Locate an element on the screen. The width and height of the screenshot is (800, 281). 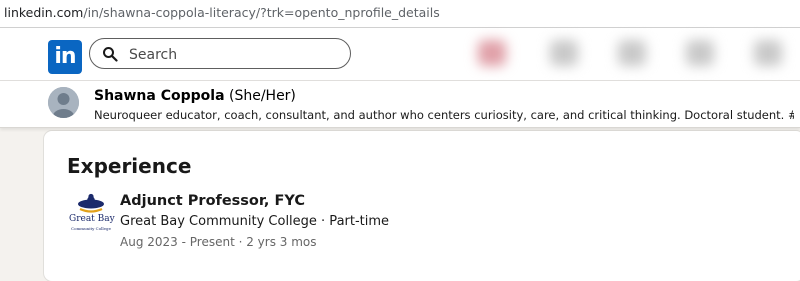
blurred-nav-icons is located at coordinates (625, 54).